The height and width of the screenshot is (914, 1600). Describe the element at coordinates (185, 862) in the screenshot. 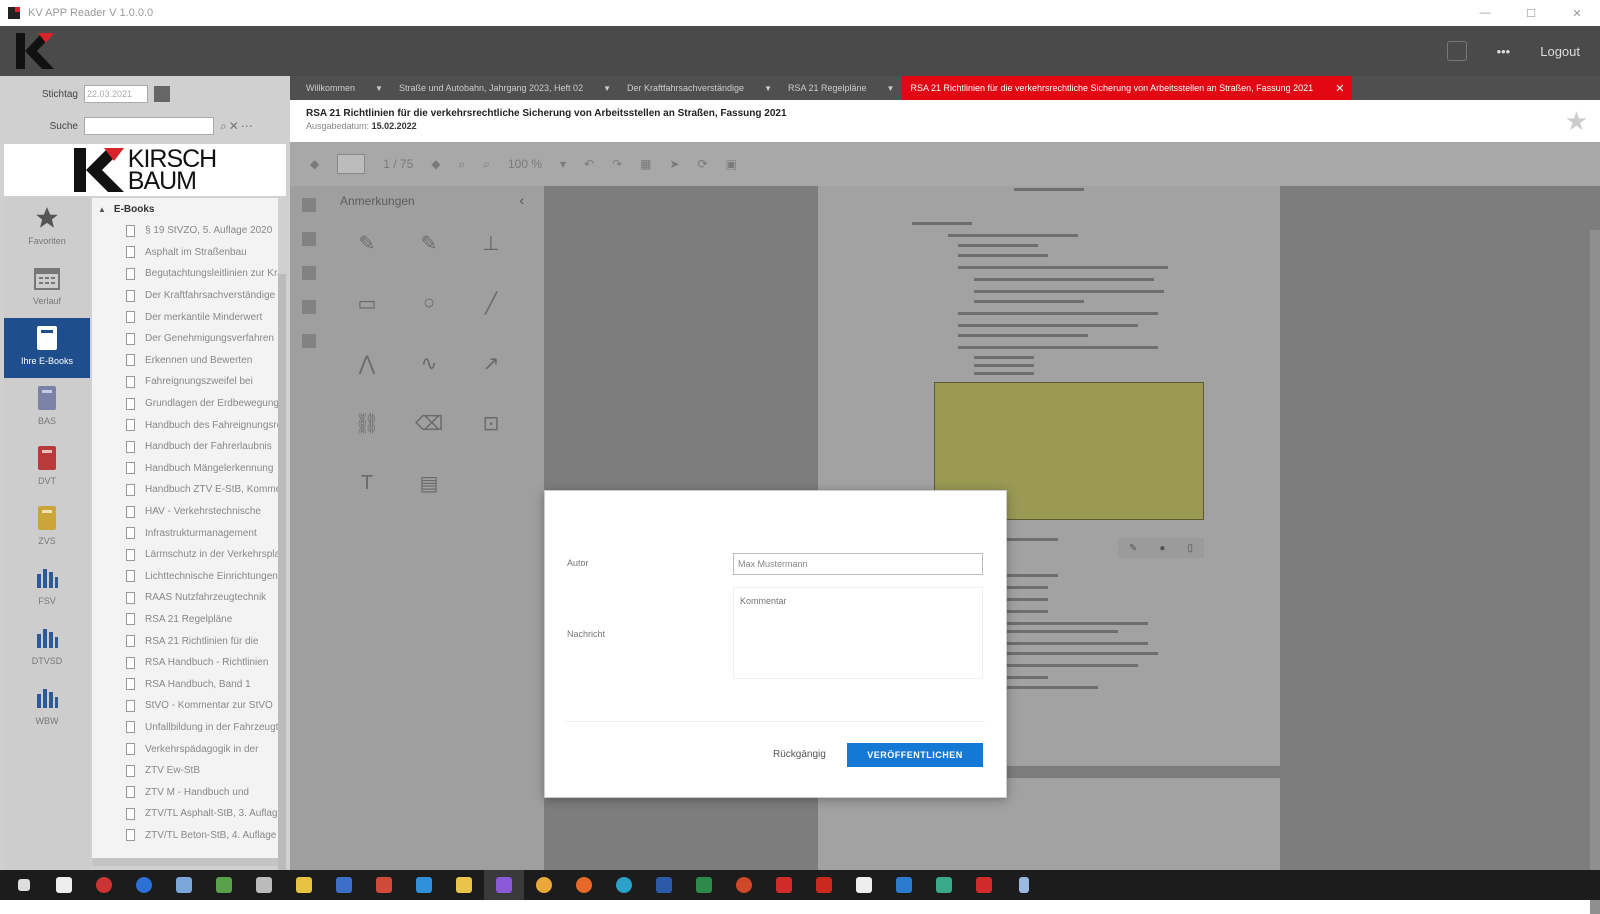

I see `tree-horizontal-scrollbar` at that location.